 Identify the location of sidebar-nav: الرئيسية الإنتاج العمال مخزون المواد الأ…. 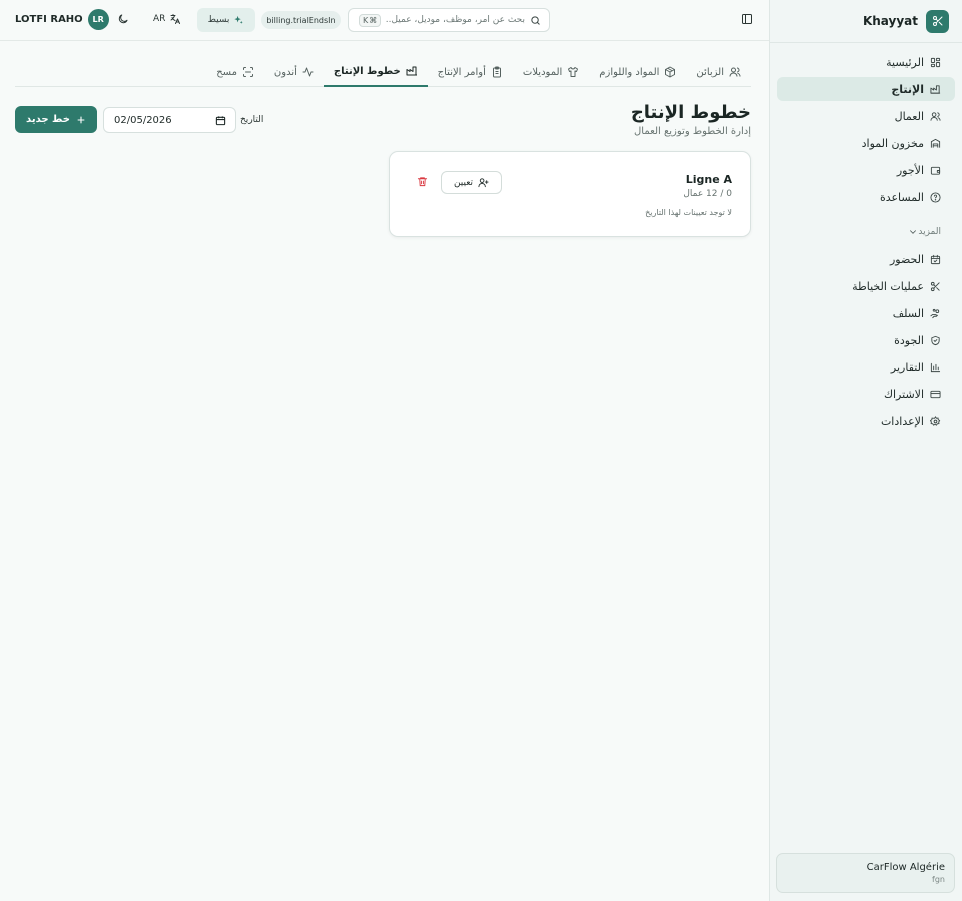
(866, 126).